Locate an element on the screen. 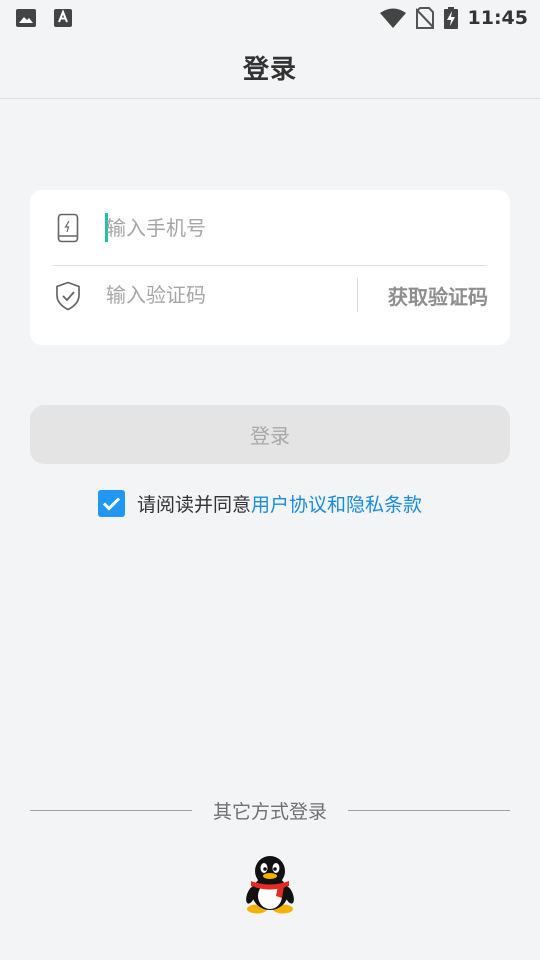 Image resolution: width=540 pixels, height=960 pixels. agreement-link: 用户协议和隐私条款 is located at coordinates (336, 503).